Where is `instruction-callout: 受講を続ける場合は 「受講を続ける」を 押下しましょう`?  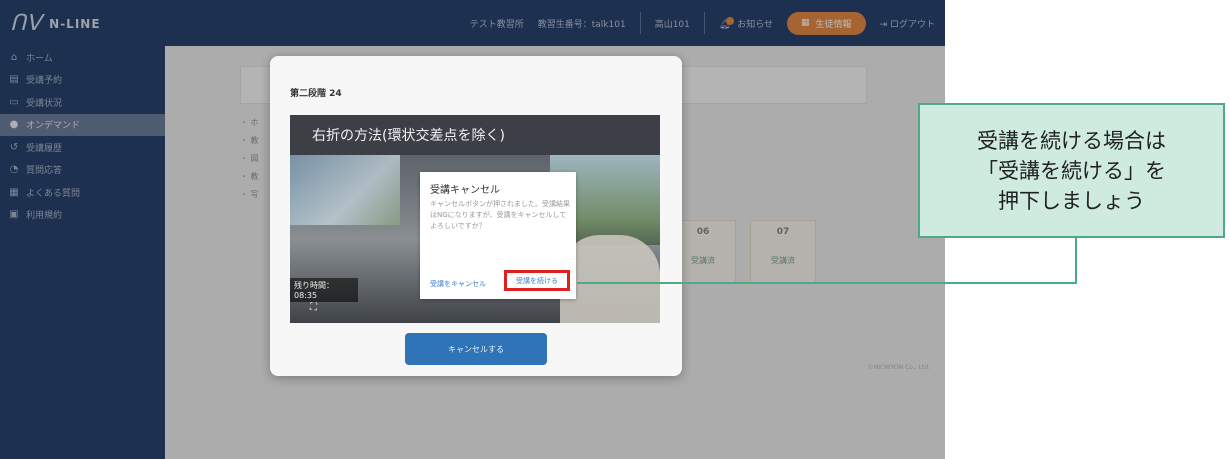
instruction-callout: 受講を続ける場合は 「受講を続ける」を 押下しましょう is located at coordinates (1071, 170).